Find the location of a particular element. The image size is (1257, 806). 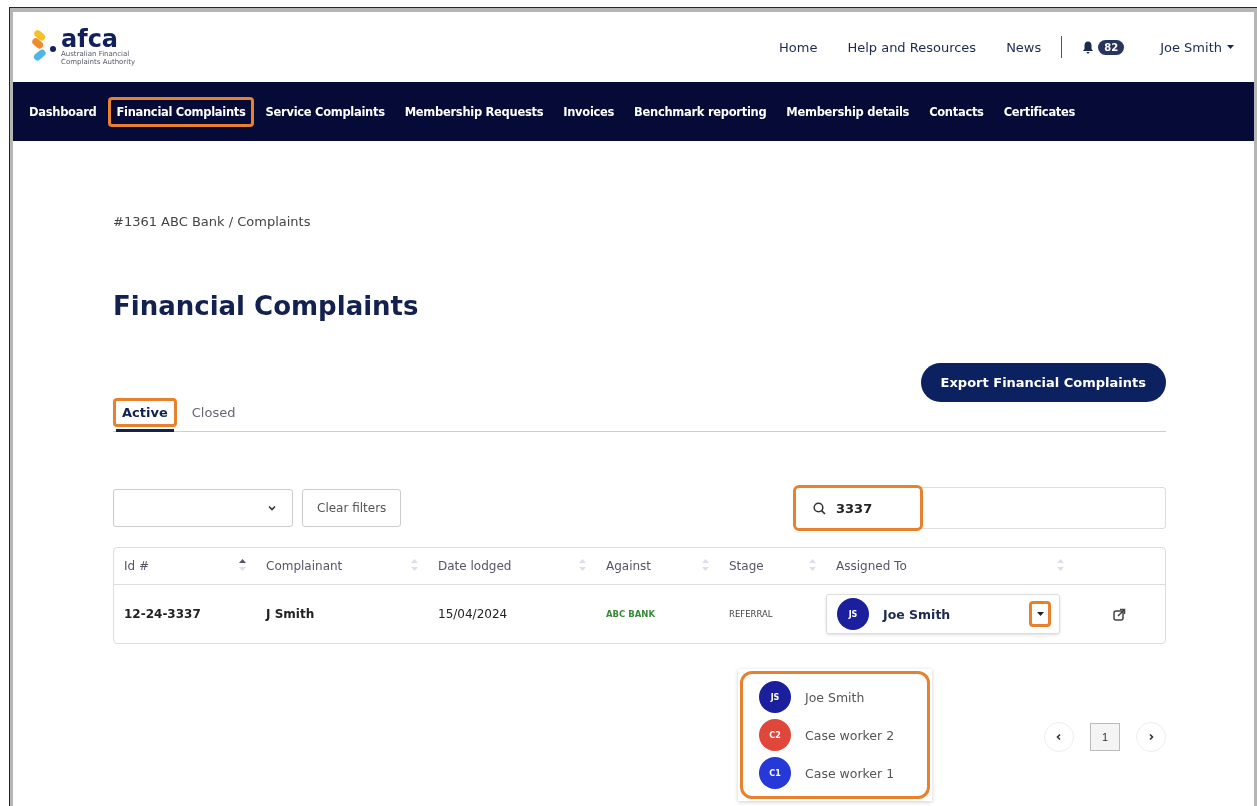

page-title: Financial Complaints is located at coordinates (266, 306).